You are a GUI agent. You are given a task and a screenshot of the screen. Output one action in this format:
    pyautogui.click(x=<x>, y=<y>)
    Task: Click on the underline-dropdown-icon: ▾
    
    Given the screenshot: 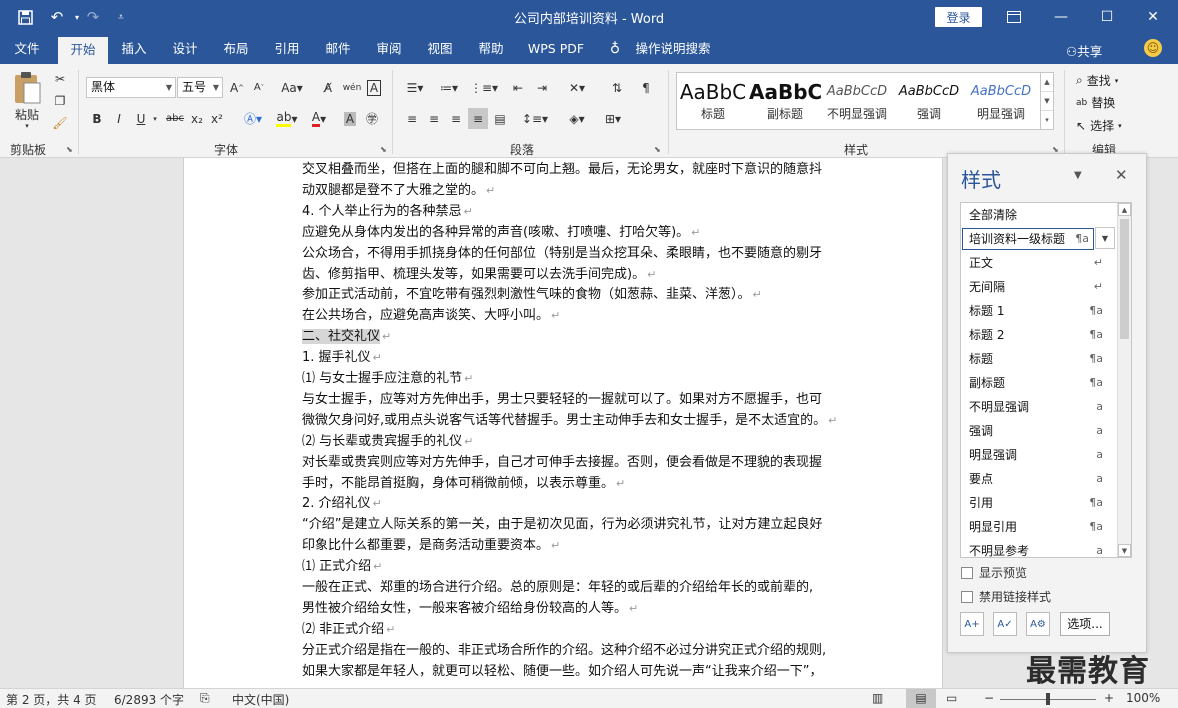 What is the action you would take?
    pyautogui.click(x=155, y=118)
    